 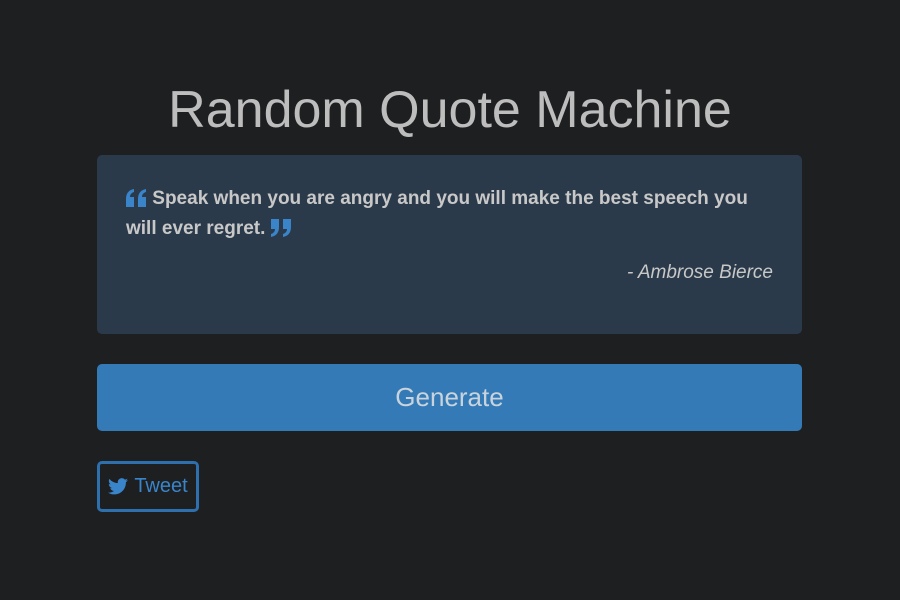 What do you see at coordinates (699, 272) in the screenshot?
I see `quote-author: - Ambrose Bierce` at bounding box center [699, 272].